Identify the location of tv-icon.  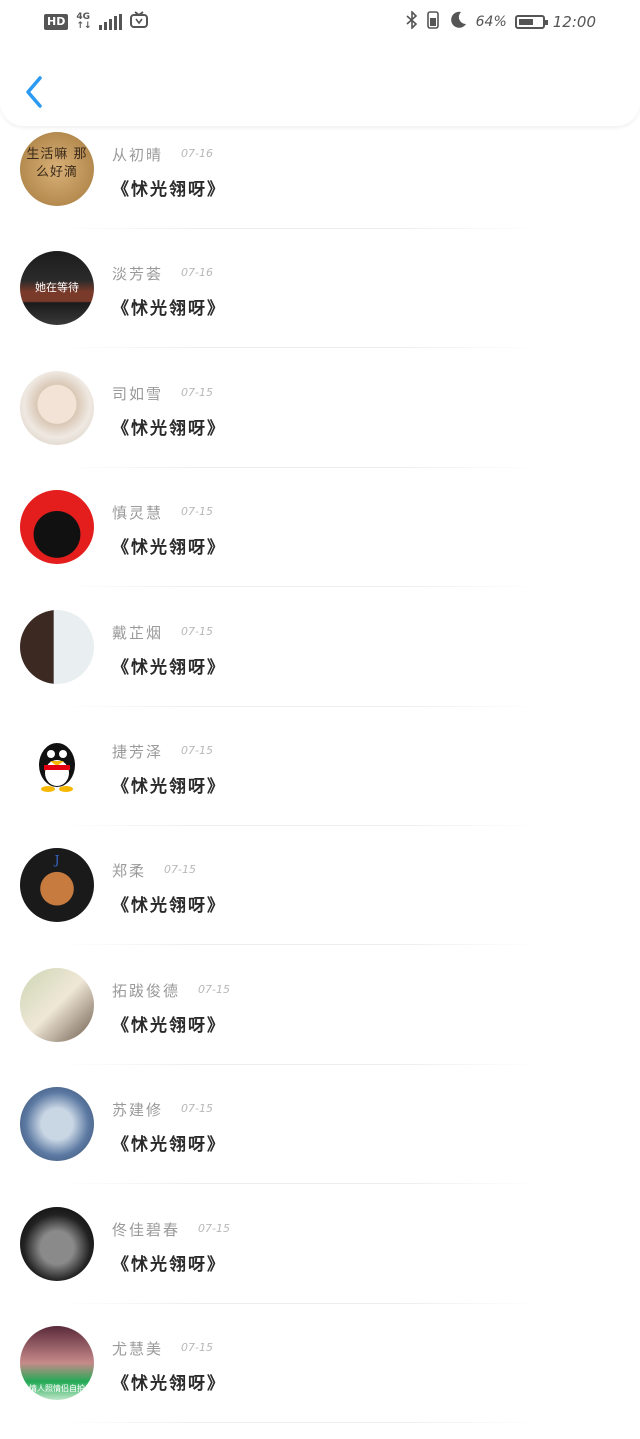
(139, 22).